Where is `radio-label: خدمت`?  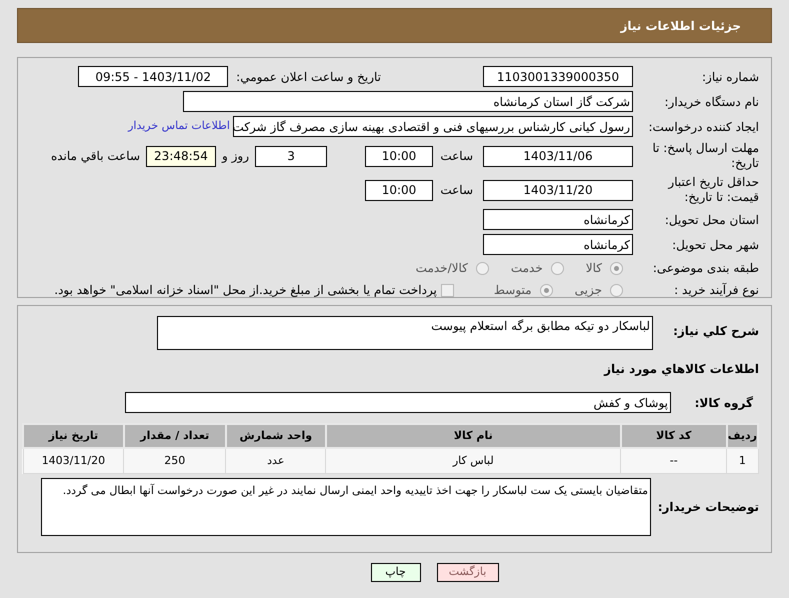 radio-label: خدمت is located at coordinates (526, 268).